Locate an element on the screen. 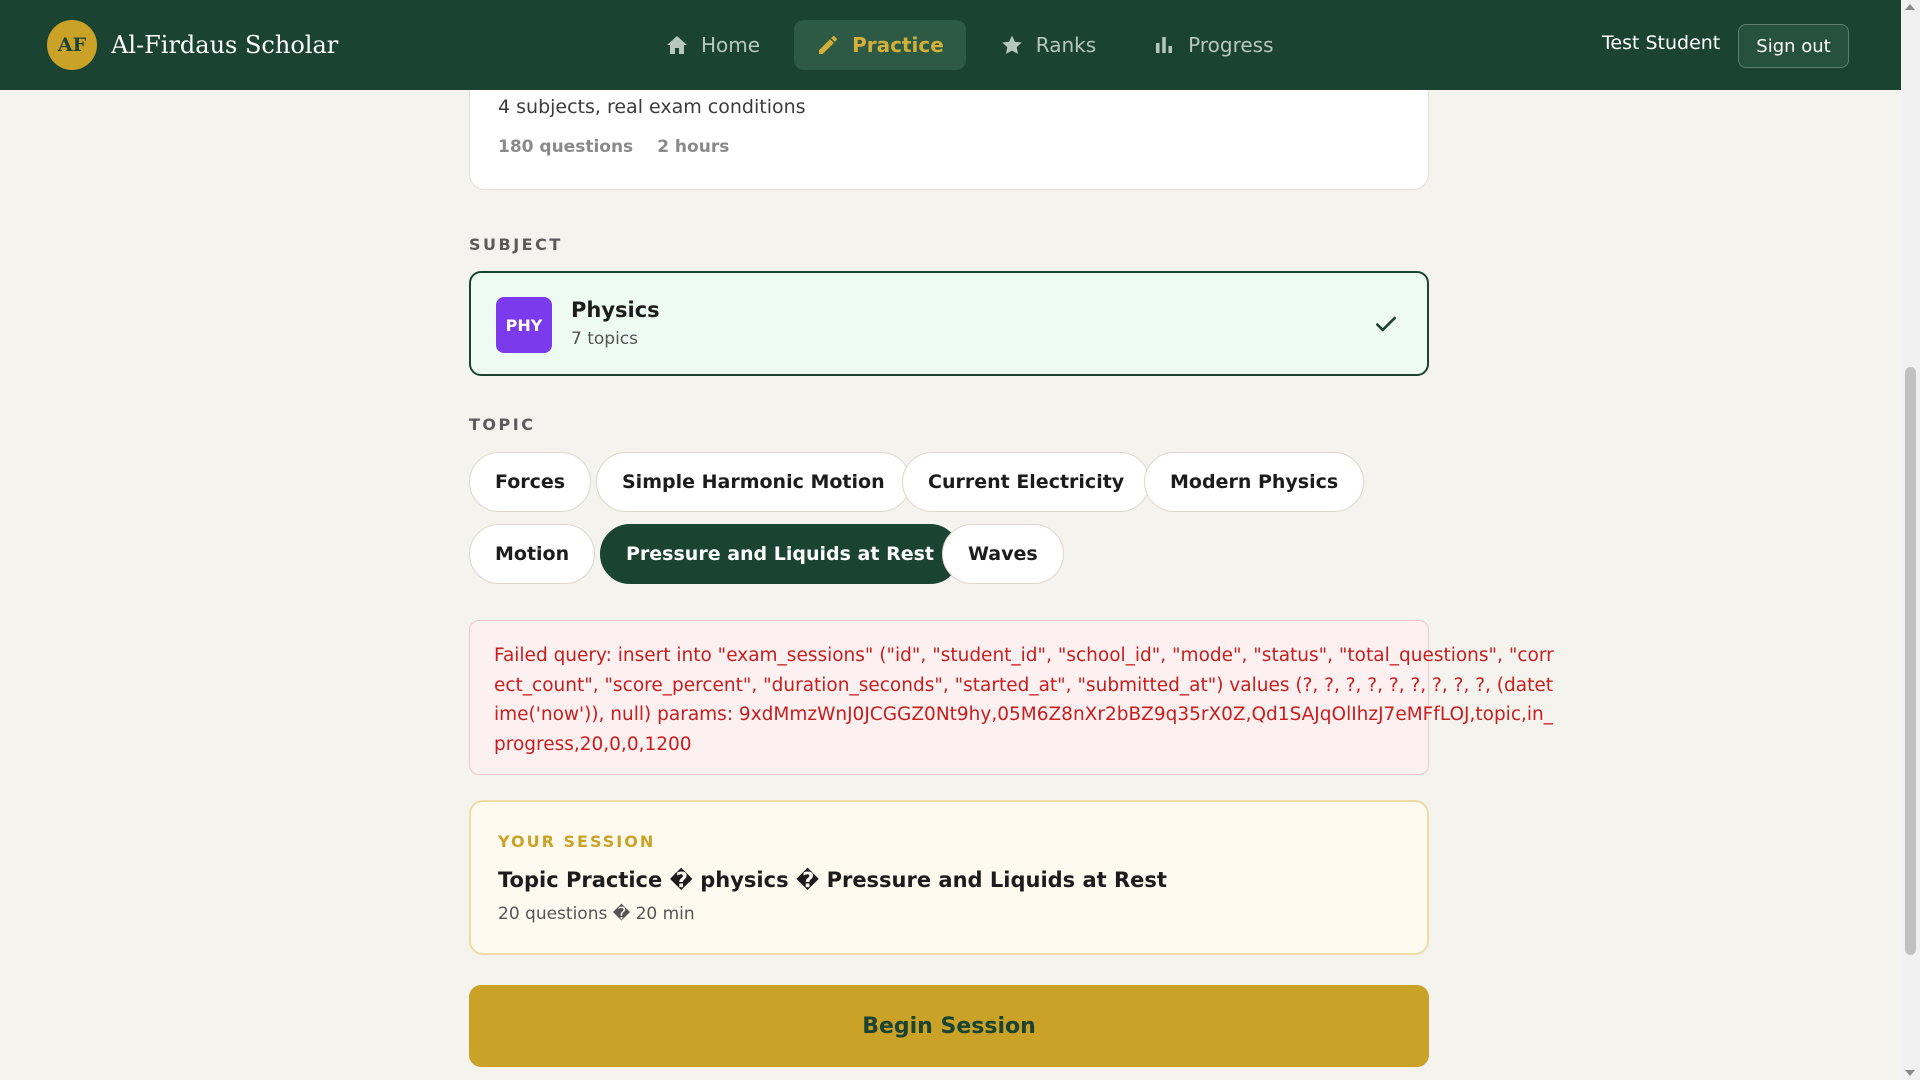  scrollbar-thumb is located at coordinates (1910, 661).